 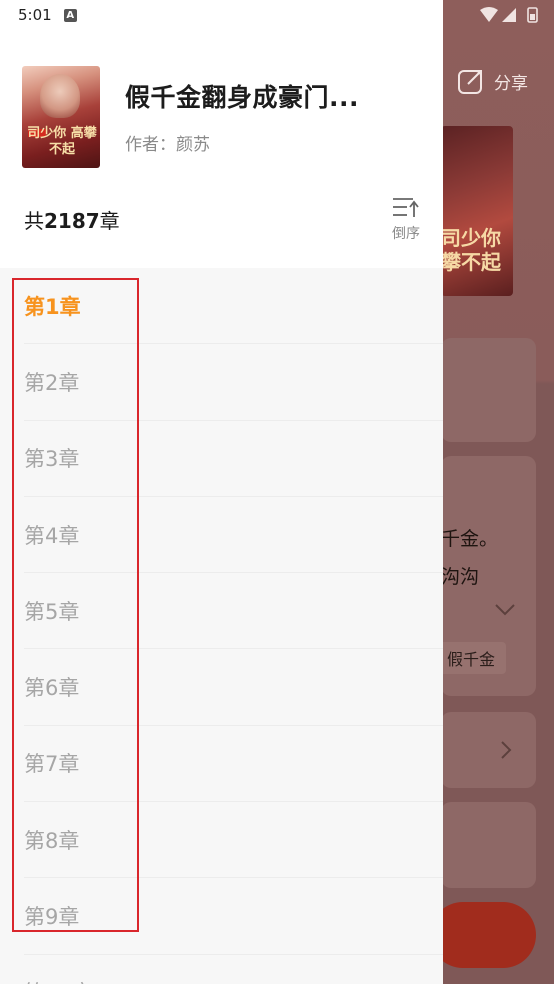 I want to click on read-button, so click(x=483, y=935).